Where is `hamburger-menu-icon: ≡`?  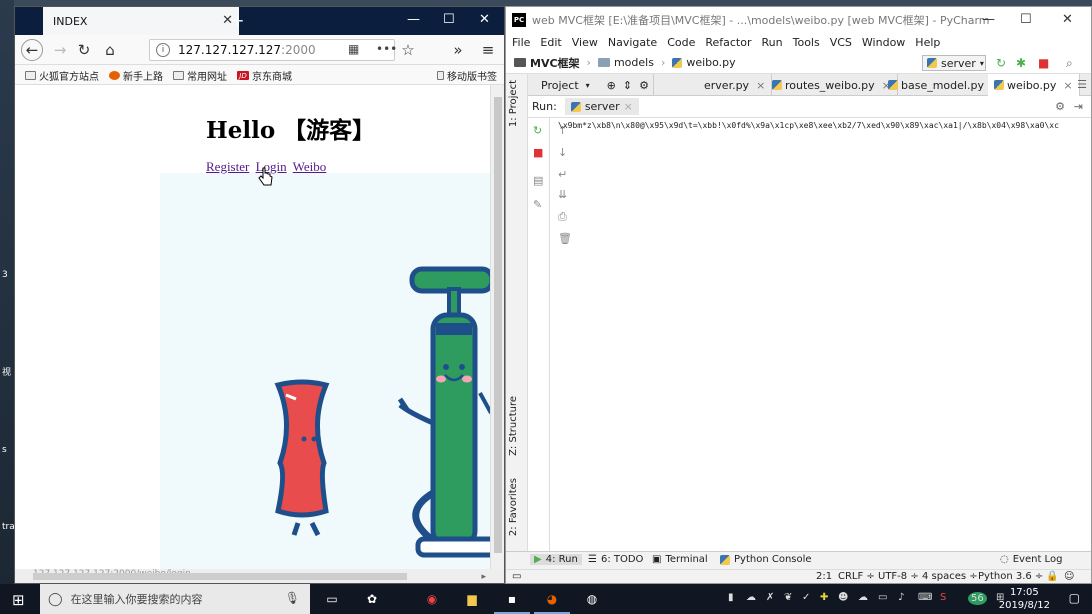 hamburger-menu-icon: ≡ is located at coordinates (488, 50).